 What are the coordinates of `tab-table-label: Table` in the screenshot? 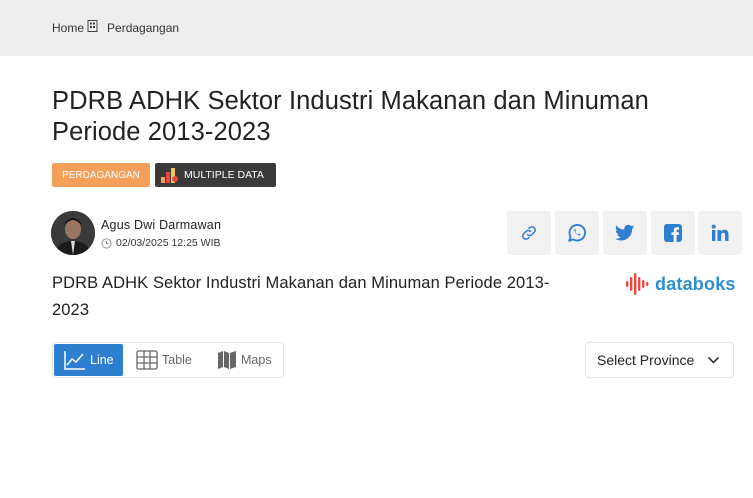 It's located at (177, 360).